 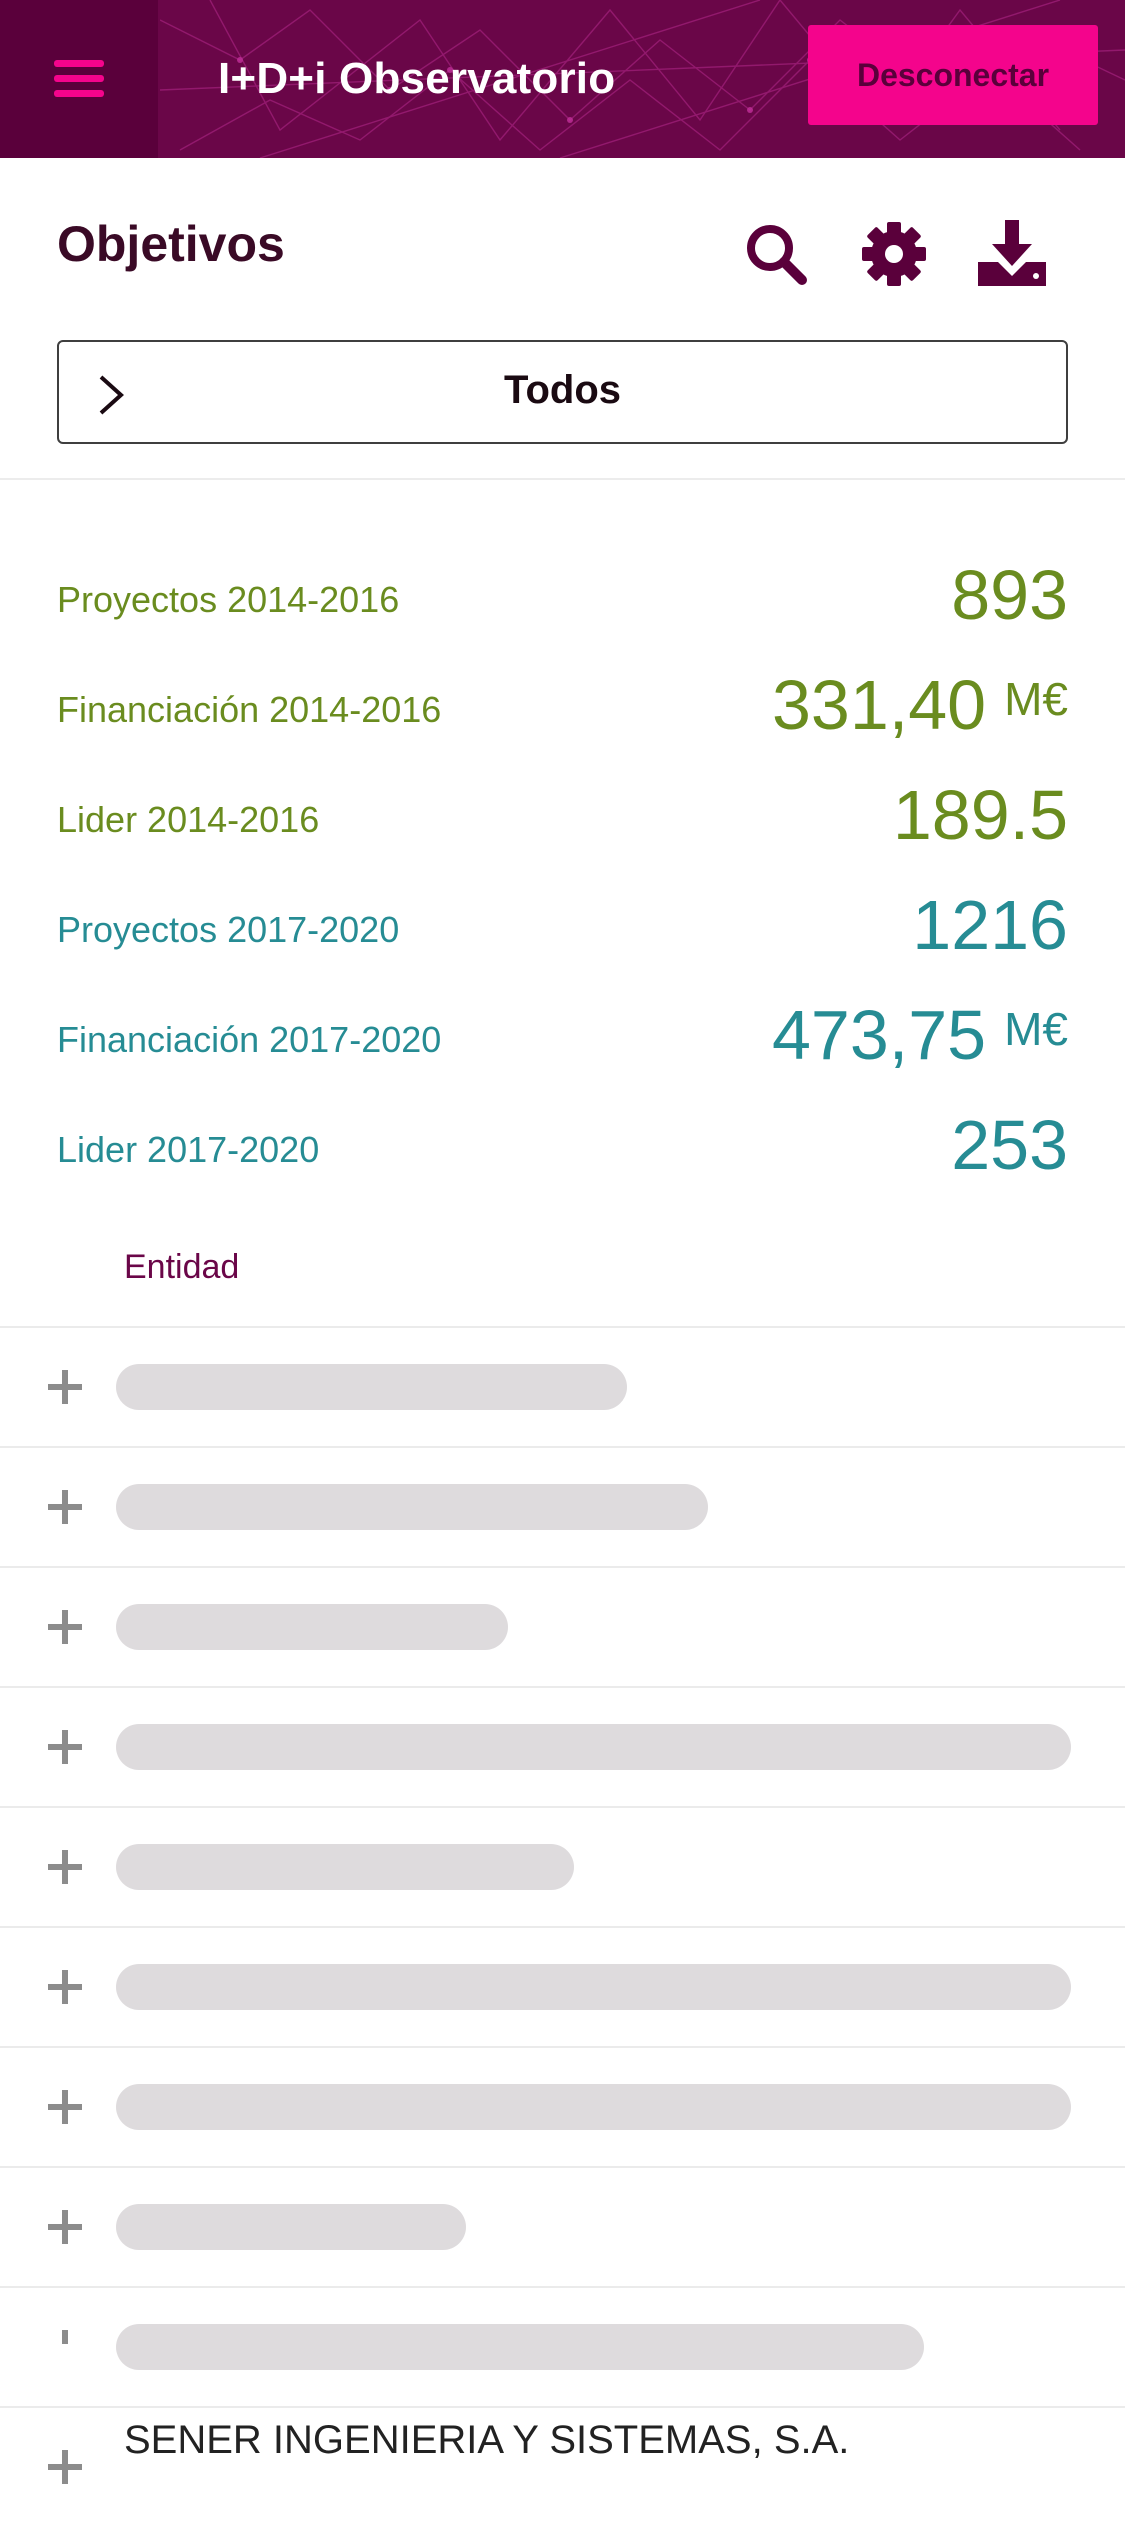 I want to click on stat-value: 893, so click(x=1009, y=595).